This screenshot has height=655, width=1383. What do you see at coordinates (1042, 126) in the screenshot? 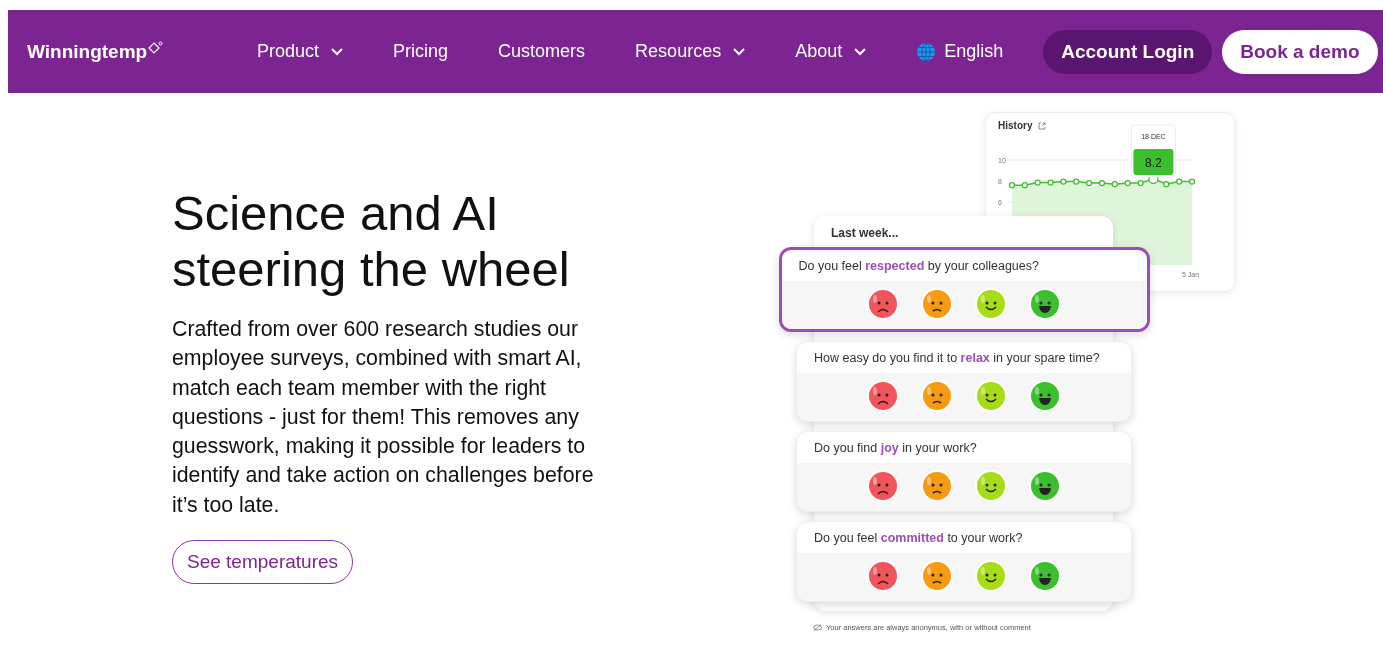
I see `external-link-icon` at bounding box center [1042, 126].